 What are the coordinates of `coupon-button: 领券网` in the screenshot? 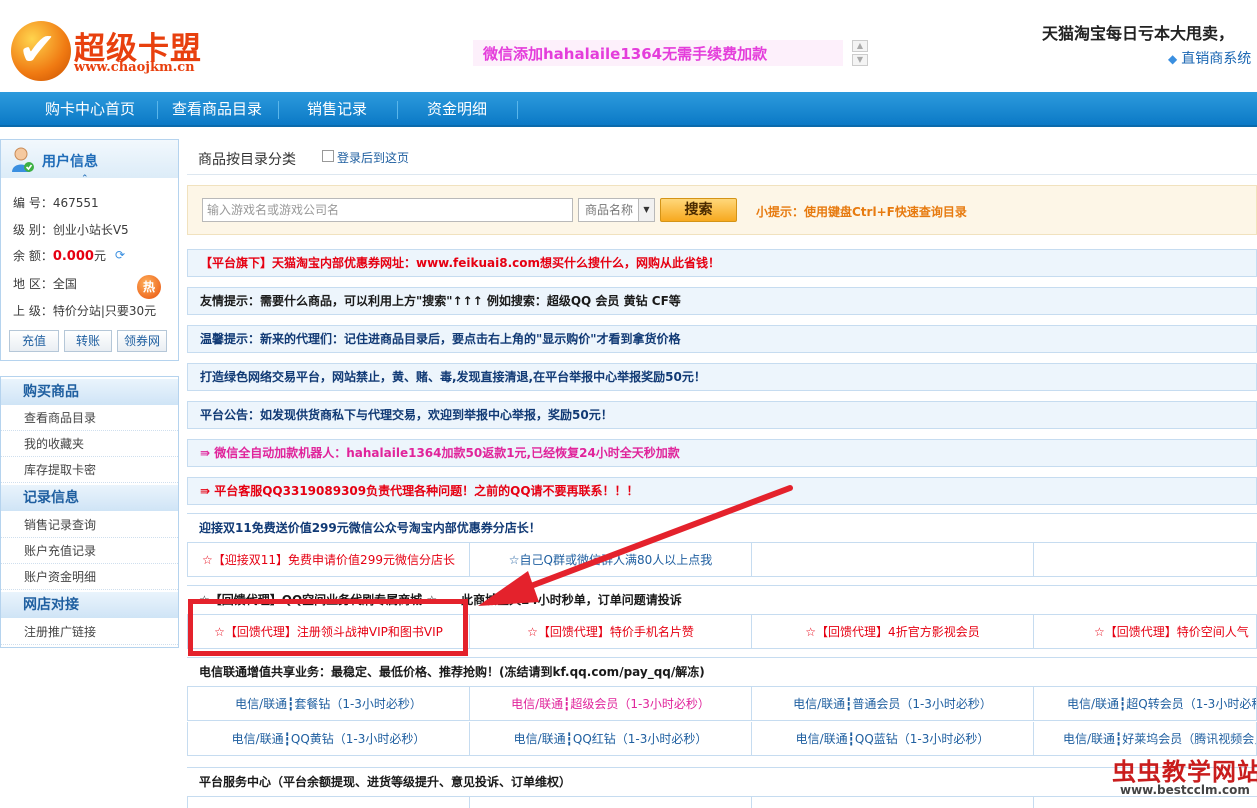 It's located at (142, 341).